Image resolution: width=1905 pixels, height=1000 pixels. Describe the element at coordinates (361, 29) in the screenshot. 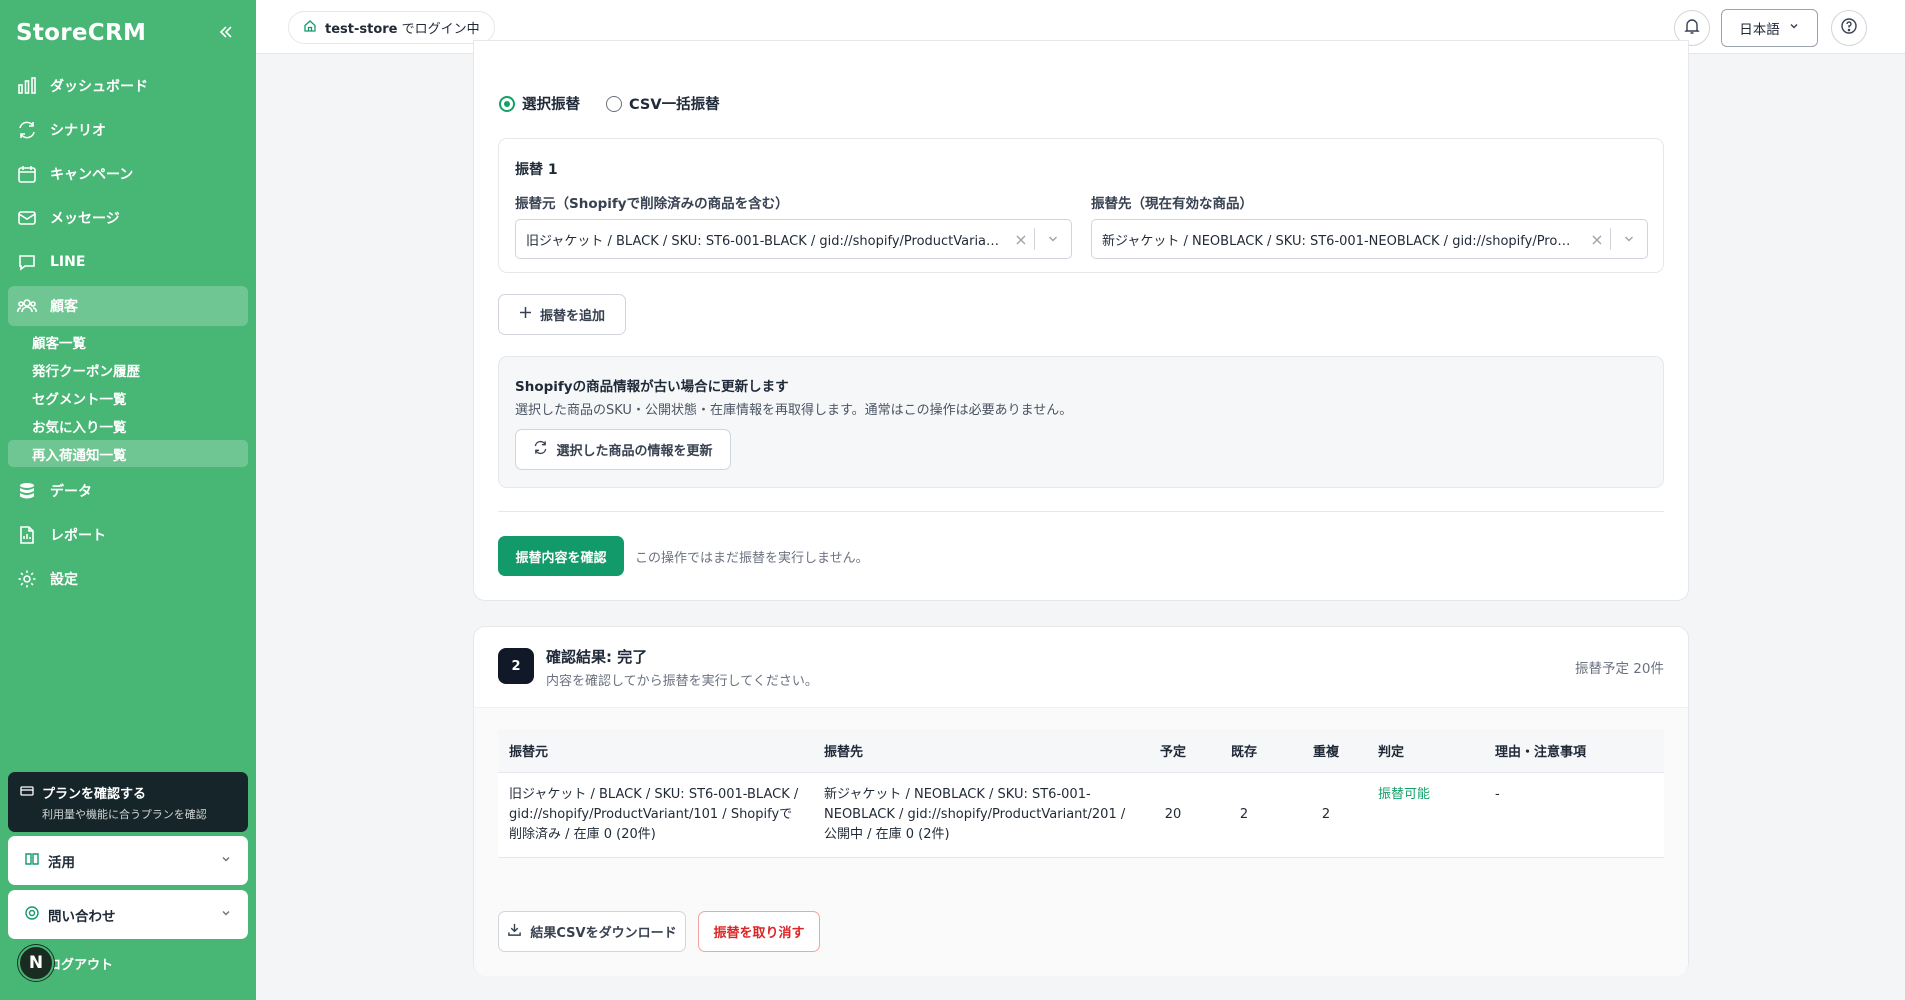

I see `store-name: test-store` at that location.